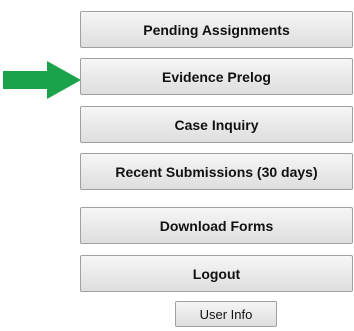 This screenshot has width=354, height=331. Describe the element at coordinates (216, 124) in the screenshot. I see `case-inquiry-button: Case Inquiry` at that location.